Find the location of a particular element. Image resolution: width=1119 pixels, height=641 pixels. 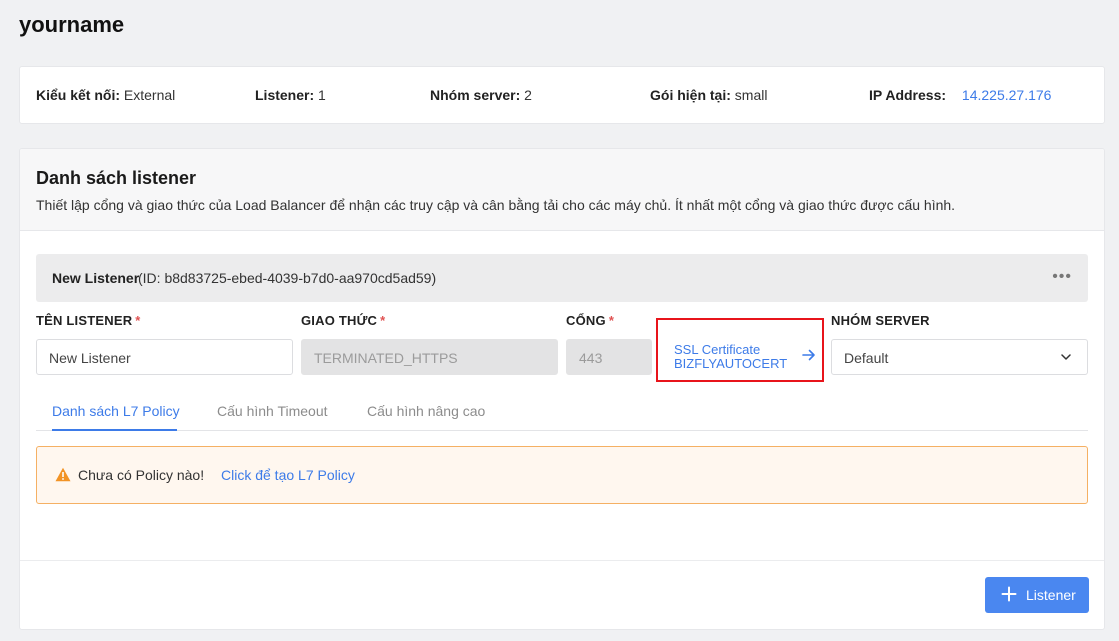

footer-divider is located at coordinates (562, 560).